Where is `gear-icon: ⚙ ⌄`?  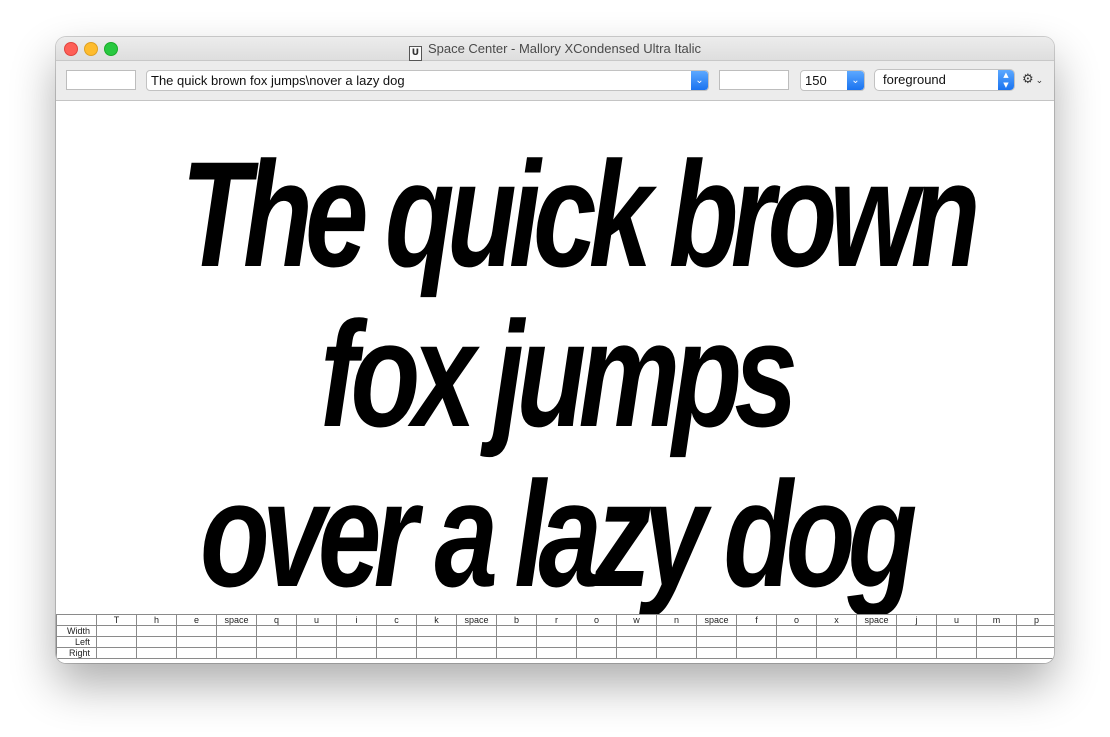 gear-icon: ⚙ ⌄ is located at coordinates (1032, 80).